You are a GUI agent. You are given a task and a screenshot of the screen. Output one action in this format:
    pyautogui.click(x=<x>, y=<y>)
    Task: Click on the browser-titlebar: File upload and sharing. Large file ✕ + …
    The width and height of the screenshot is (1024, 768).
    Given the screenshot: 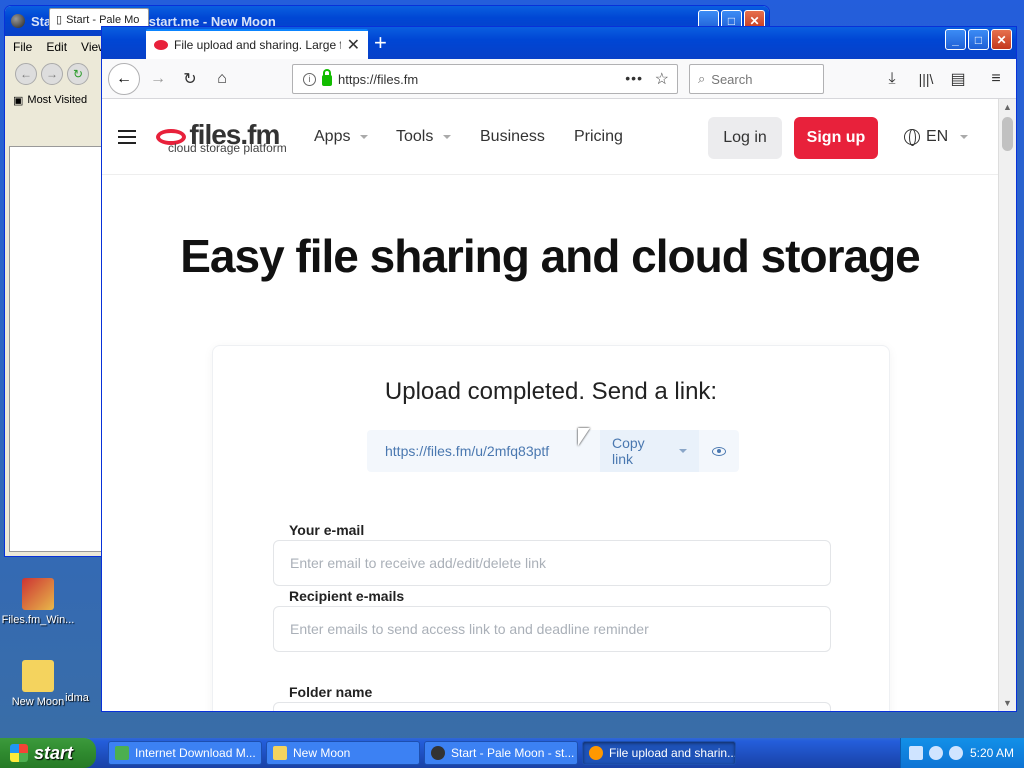 What is the action you would take?
    pyautogui.click(x=559, y=43)
    